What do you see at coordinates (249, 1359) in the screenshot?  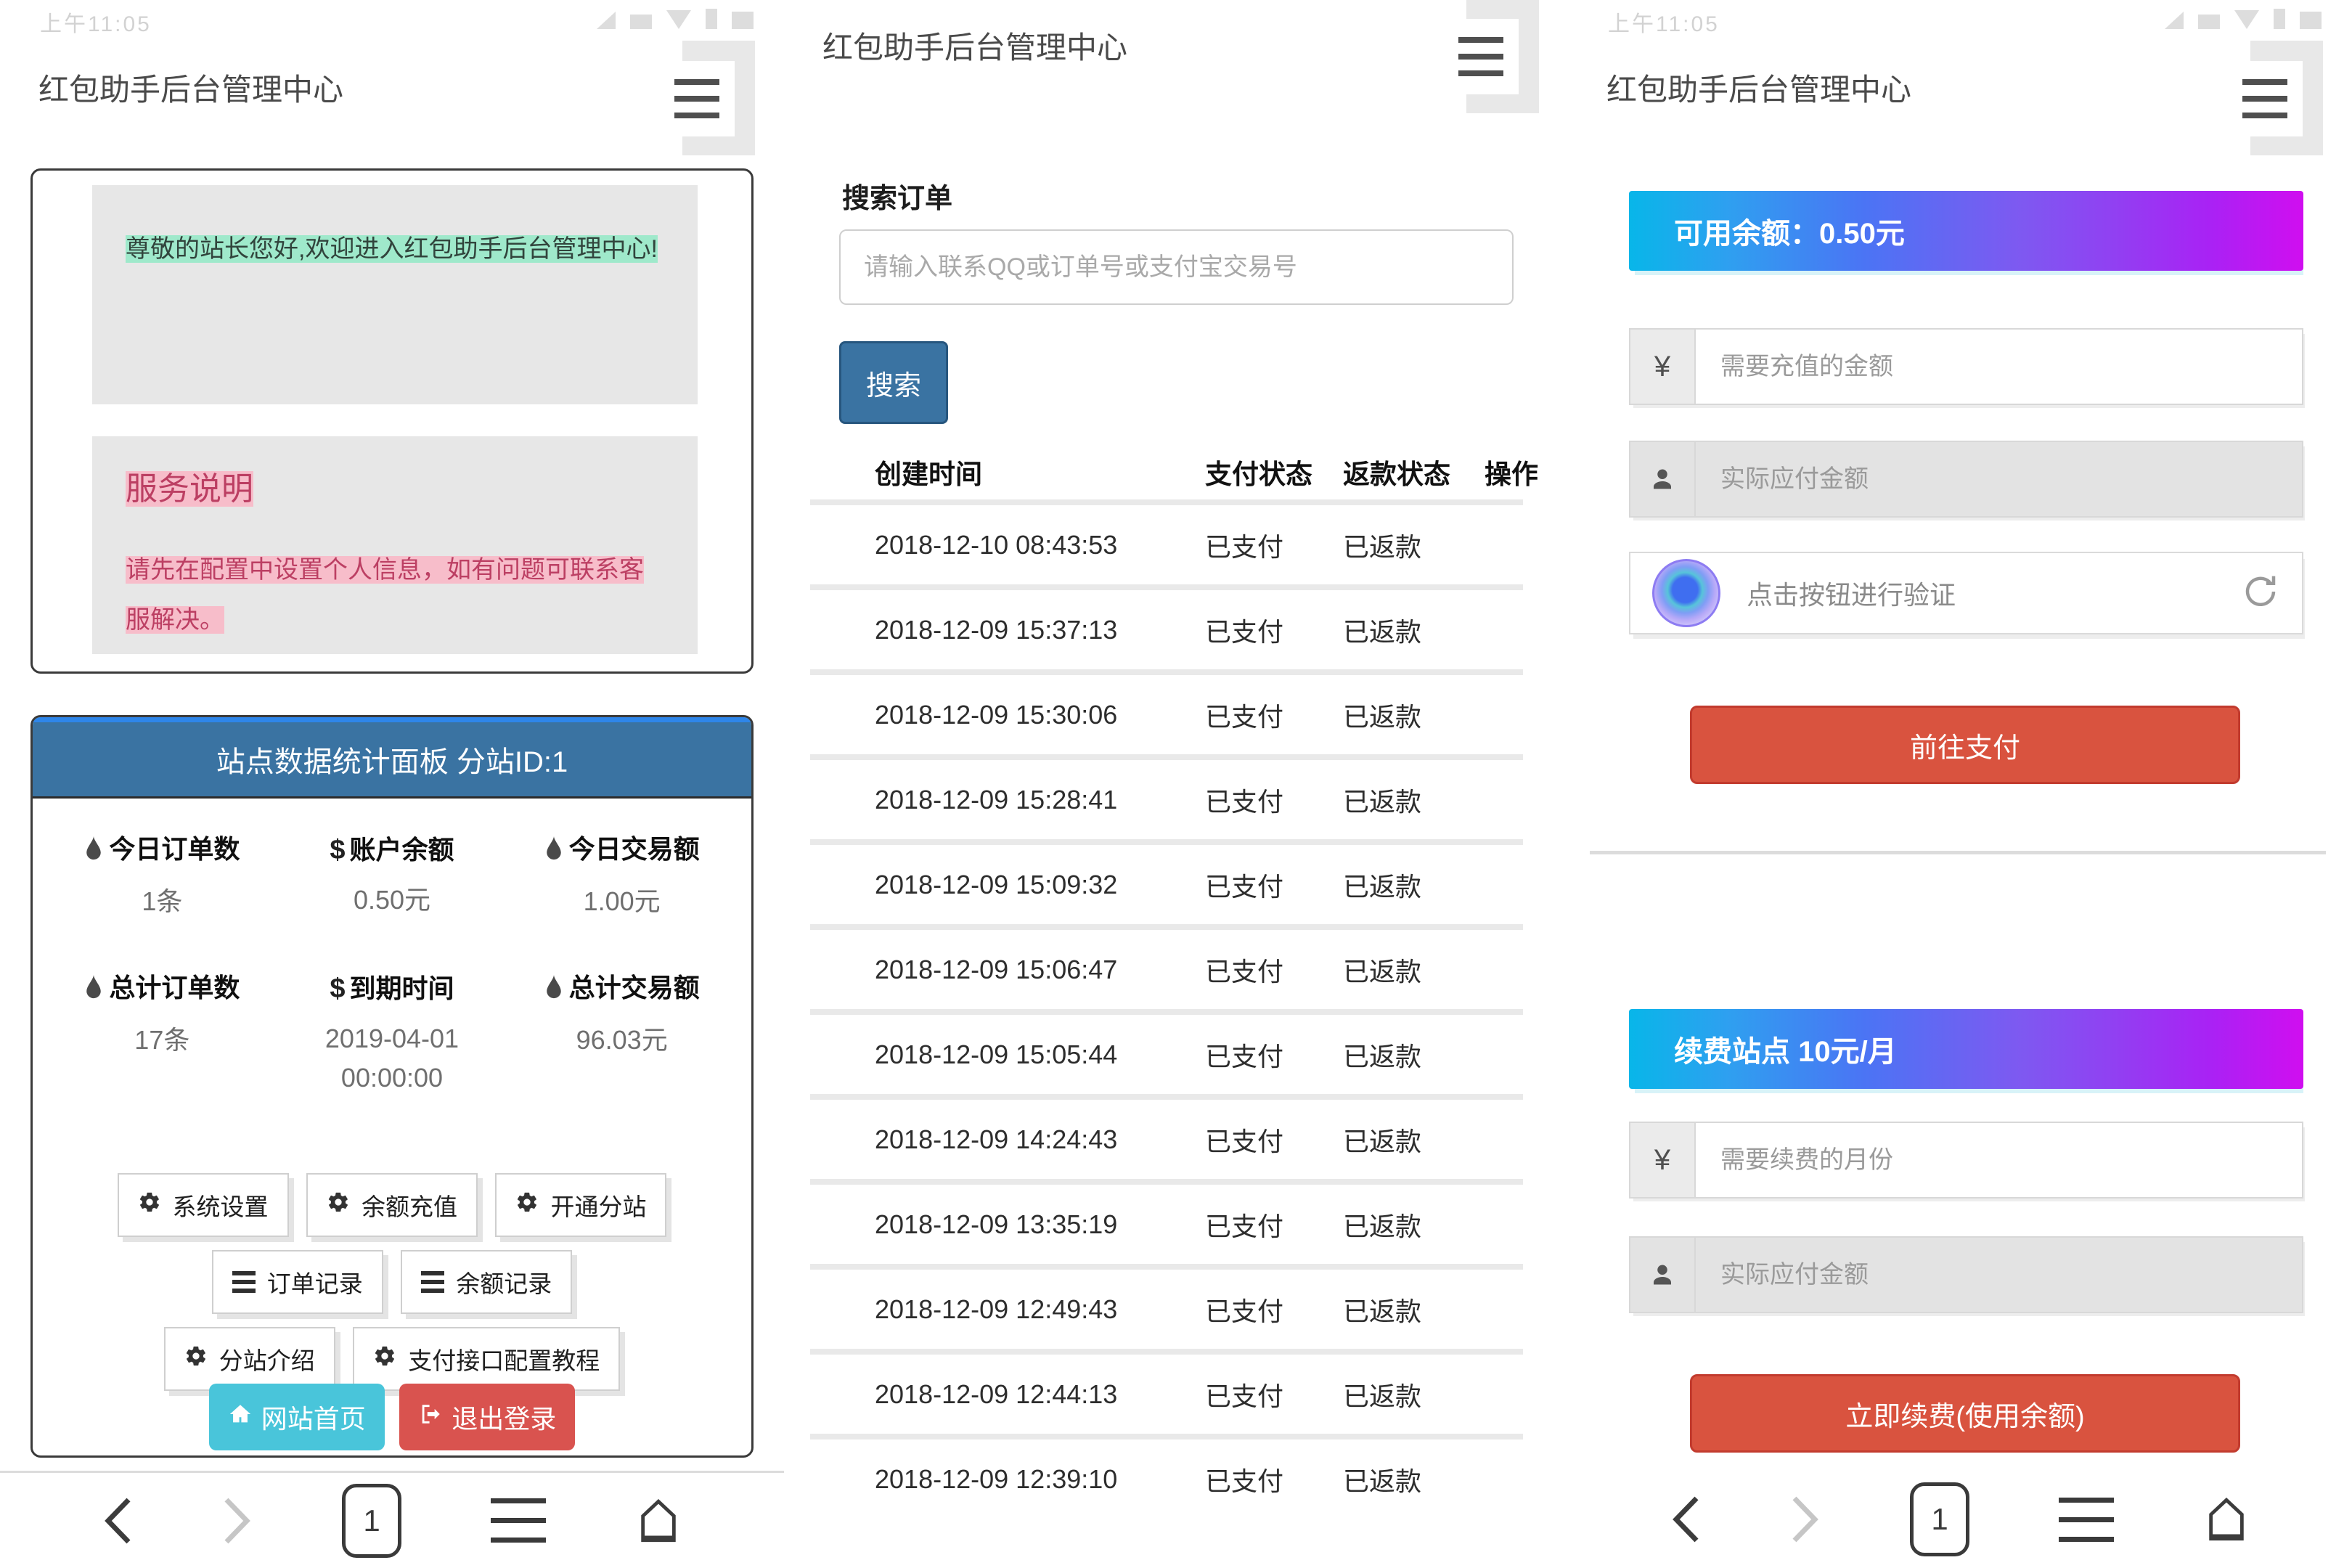 I see `branch-intro-button: 分站介绍` at bounding box center [249, 1359].